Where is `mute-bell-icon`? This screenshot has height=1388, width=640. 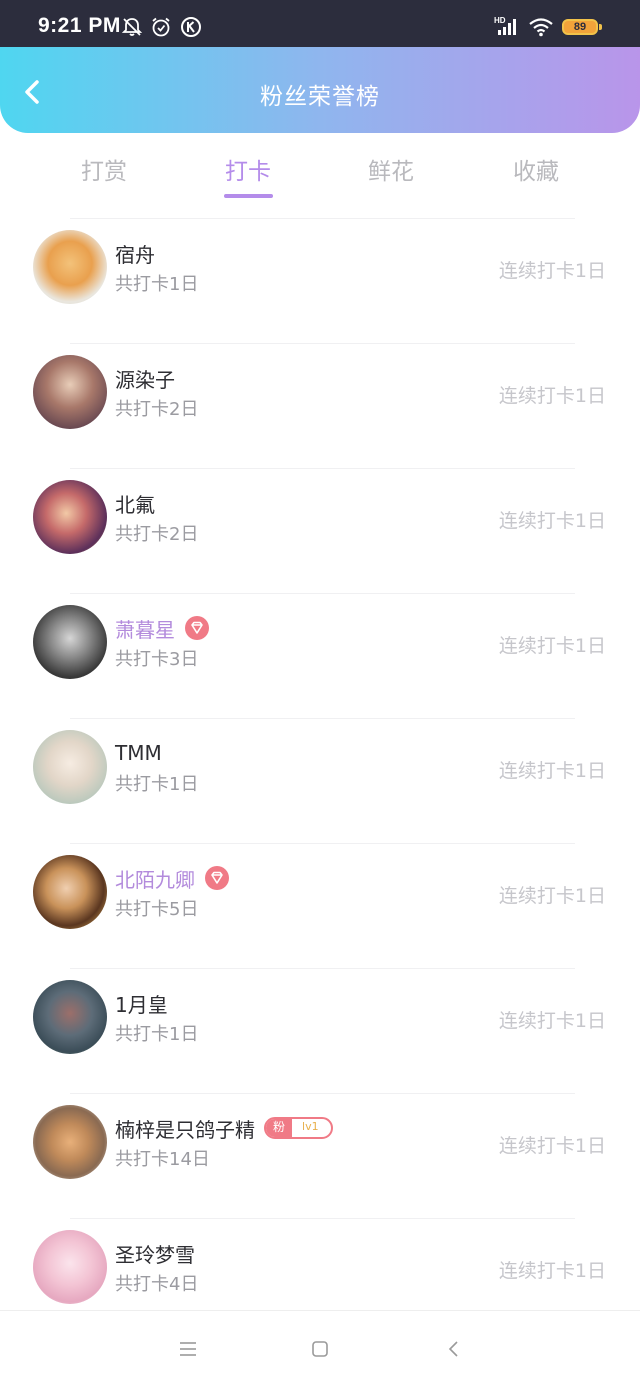
mute-bell-icon is located at coordinates (132, 27).